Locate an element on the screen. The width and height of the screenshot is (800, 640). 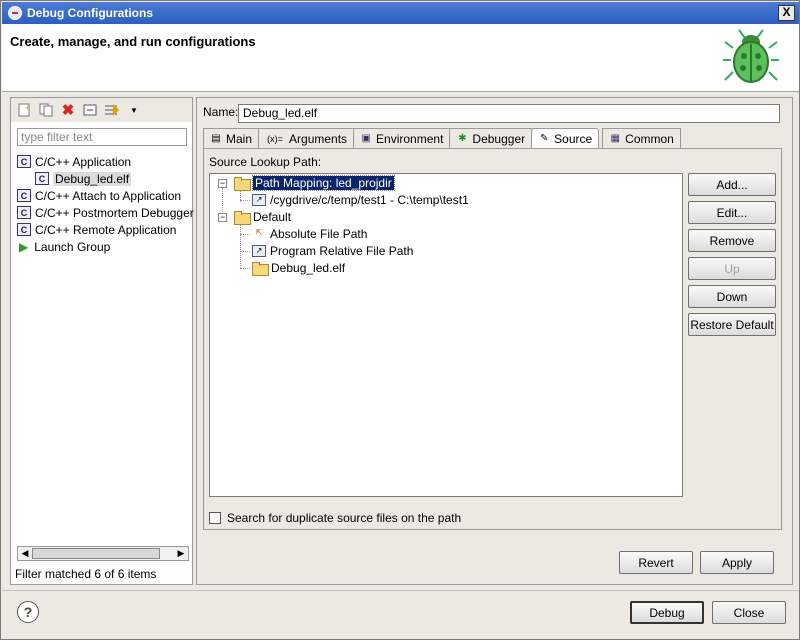
footer-separator is located at coordinates (400, 590).